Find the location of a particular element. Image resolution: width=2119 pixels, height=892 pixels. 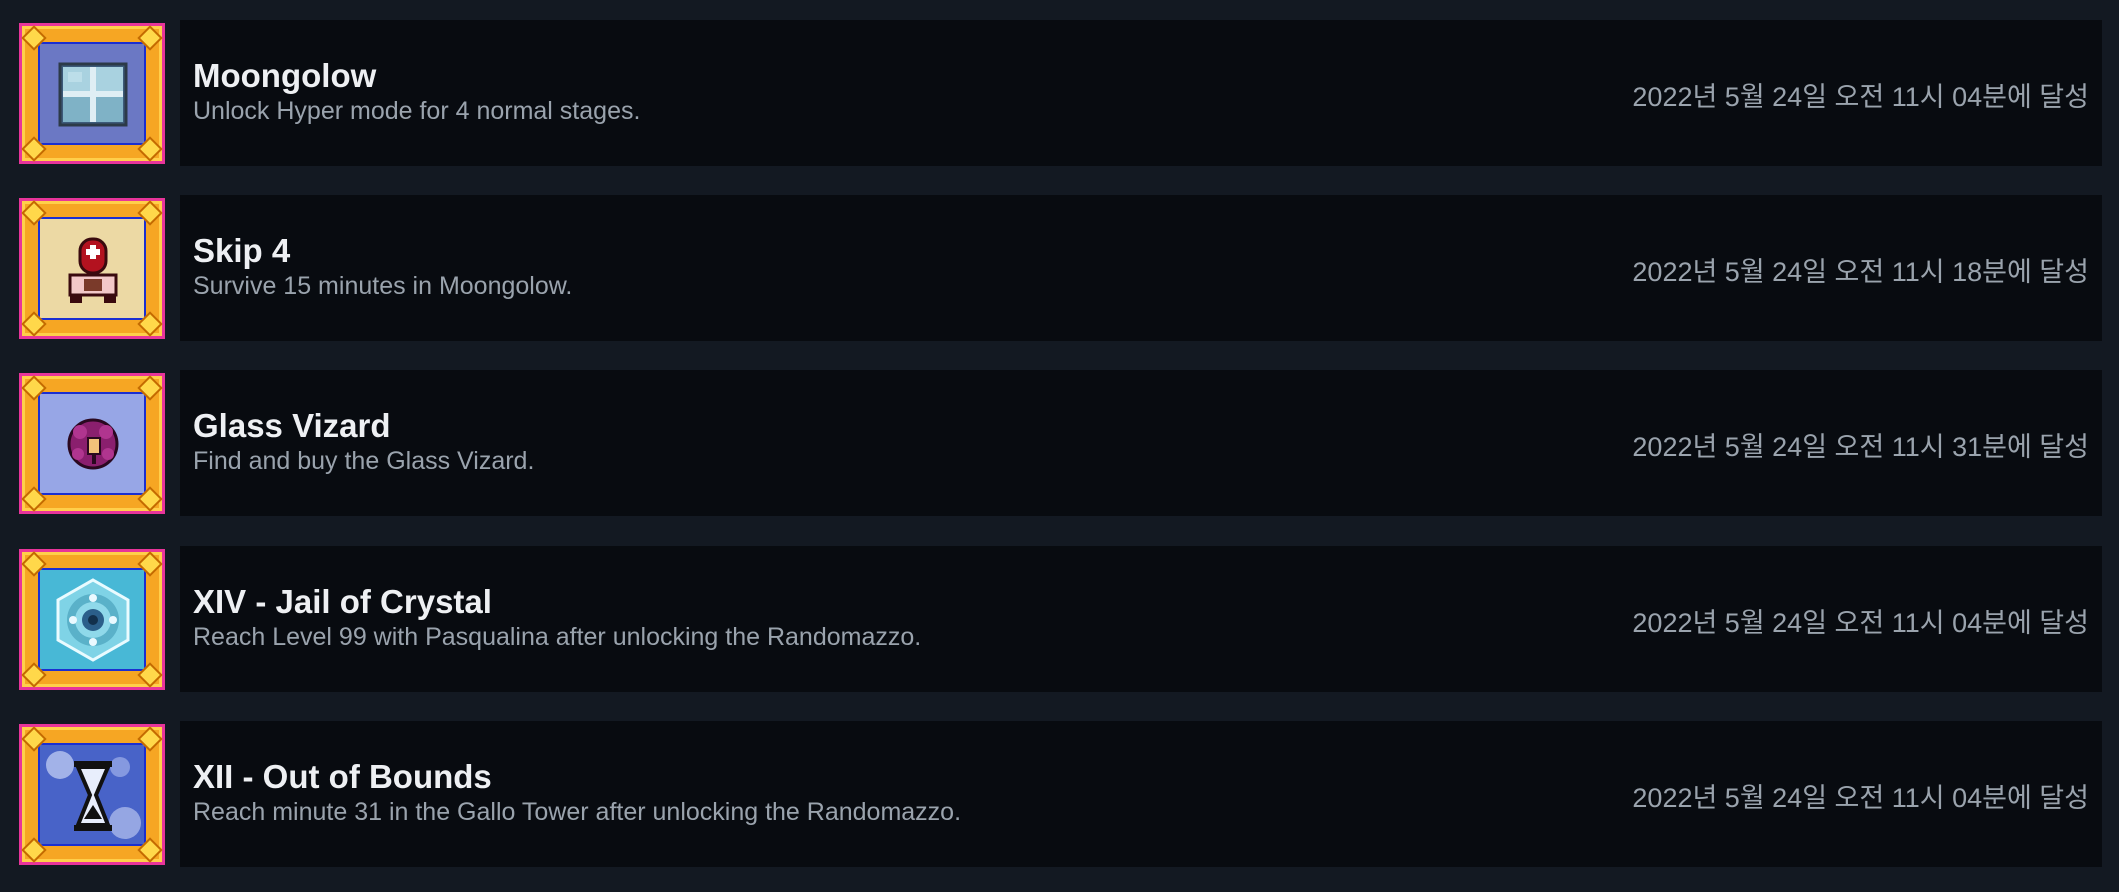

hourglass-icon is located at coordinates (92, 794).